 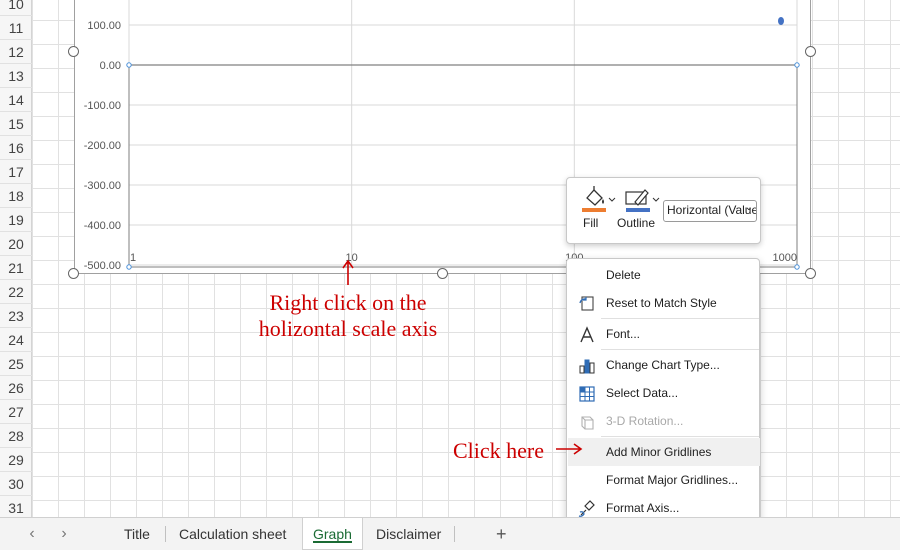 What do you see at coordinates (499, 450) in the screenshot?
I see `click-here-annotation: Click here` at bounding box center [499, 450].